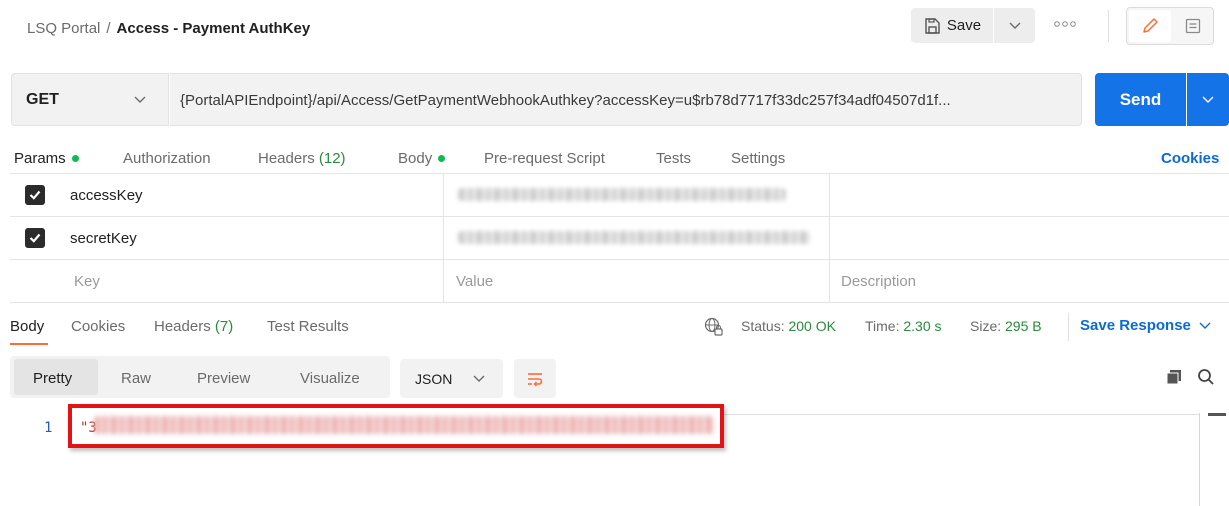 The width and height of the screenshot is (1229, 506). I want to click on tab-pre-request-script: Pre-request Script, so click(544, 158).